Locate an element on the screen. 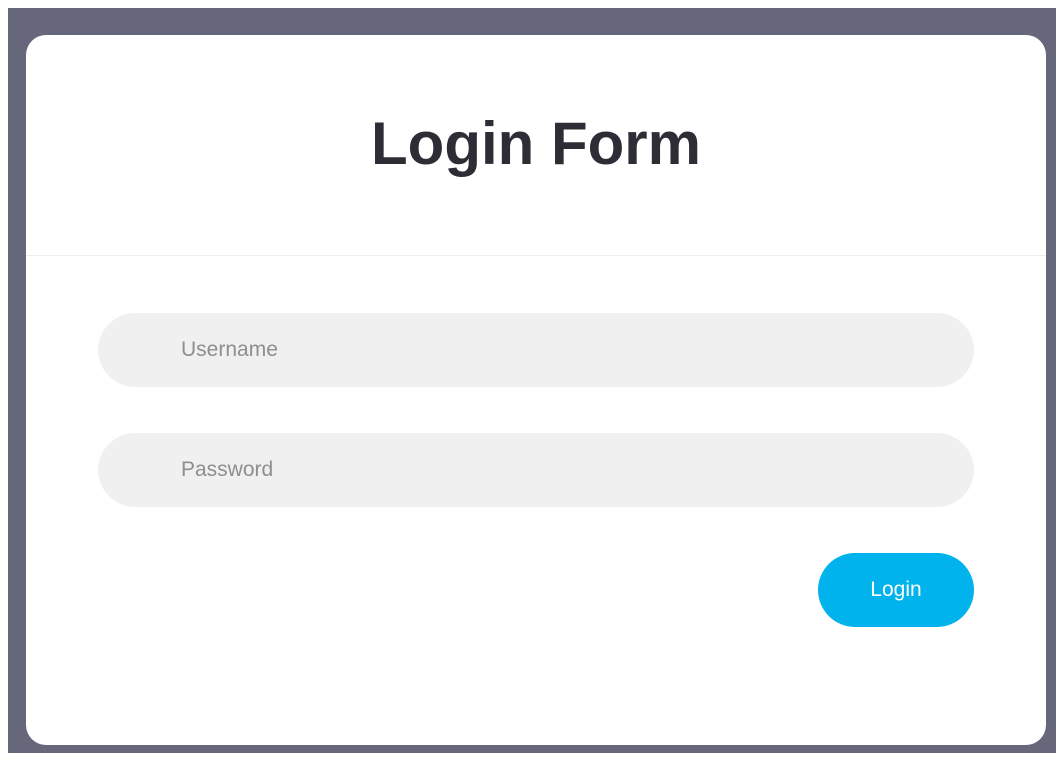 This screenshot has height=761, width=1056. password-input is located at coordinates (536, 470).